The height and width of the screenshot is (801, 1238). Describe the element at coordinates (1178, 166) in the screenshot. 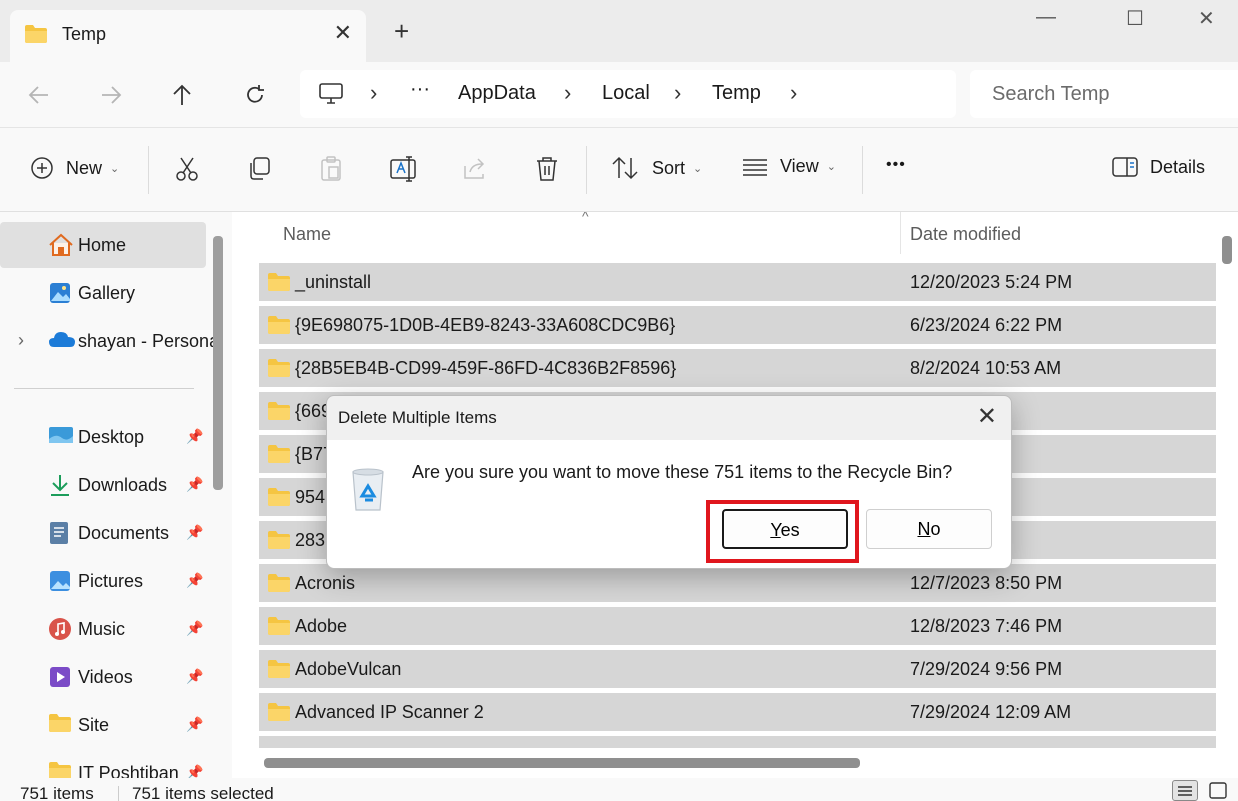

I see `details-label: Details` at that location.